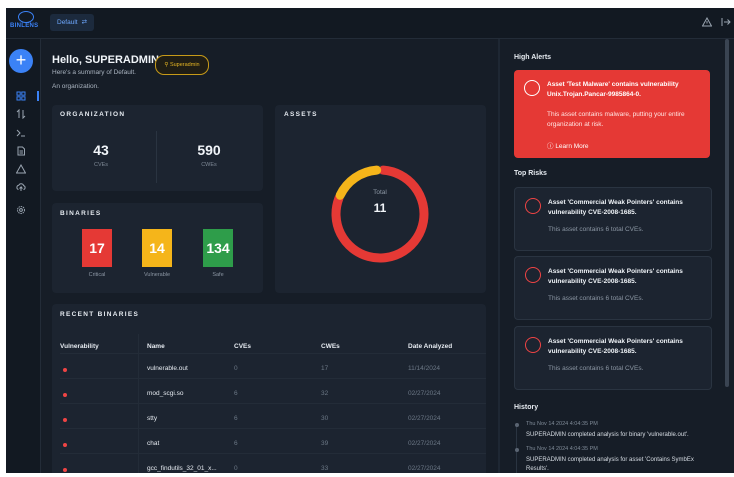 The width and height of the screenshot is (734, 477). Describe the element at coordinates (101, 165) in the screenshot. I see `cves-label: CVEs` at that location.